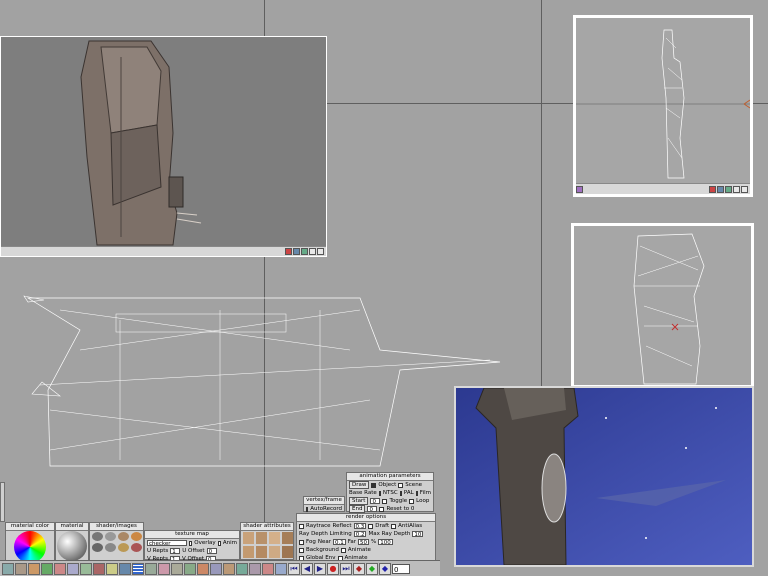 The width and height of the screenshot is (768, 576). I want to click on antialias-checkbox, so click(394, 526).